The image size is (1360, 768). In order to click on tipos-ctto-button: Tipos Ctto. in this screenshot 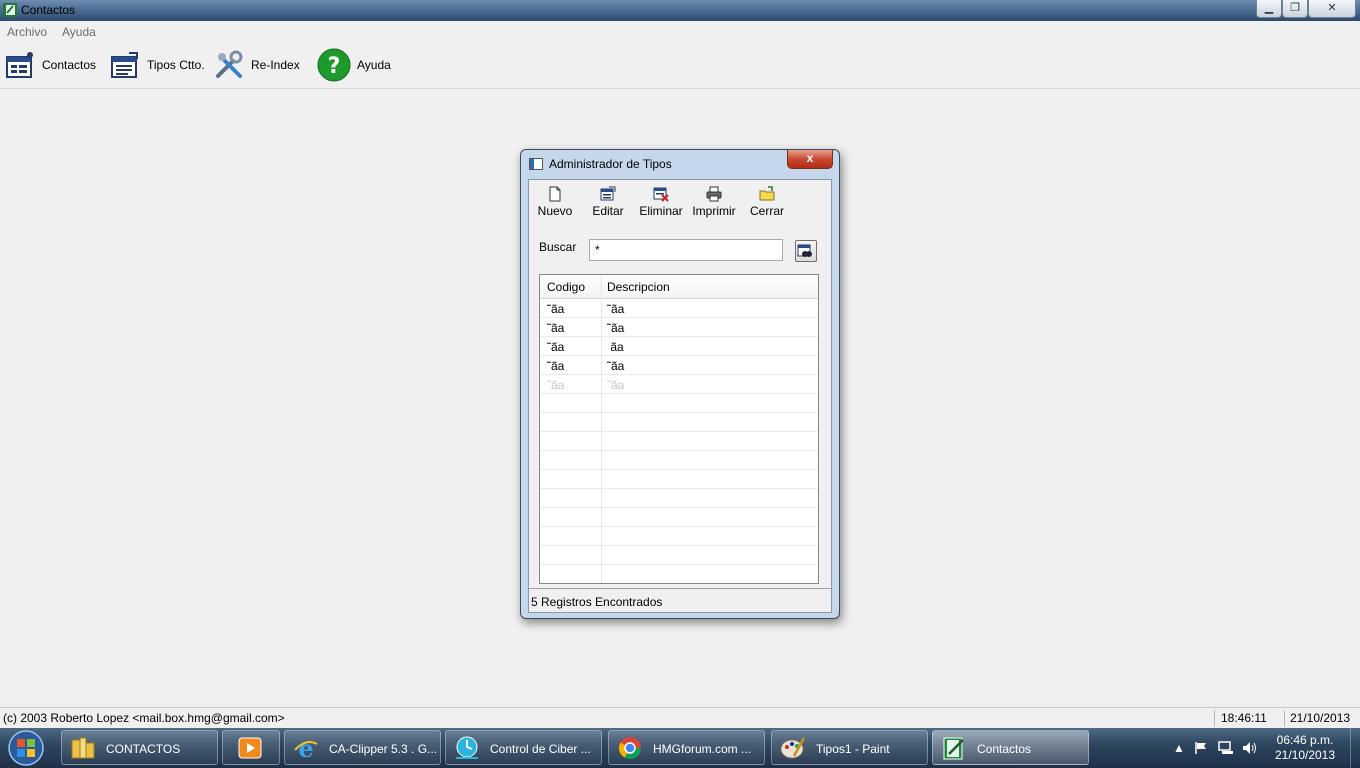, I will do `click(157, 65)`.